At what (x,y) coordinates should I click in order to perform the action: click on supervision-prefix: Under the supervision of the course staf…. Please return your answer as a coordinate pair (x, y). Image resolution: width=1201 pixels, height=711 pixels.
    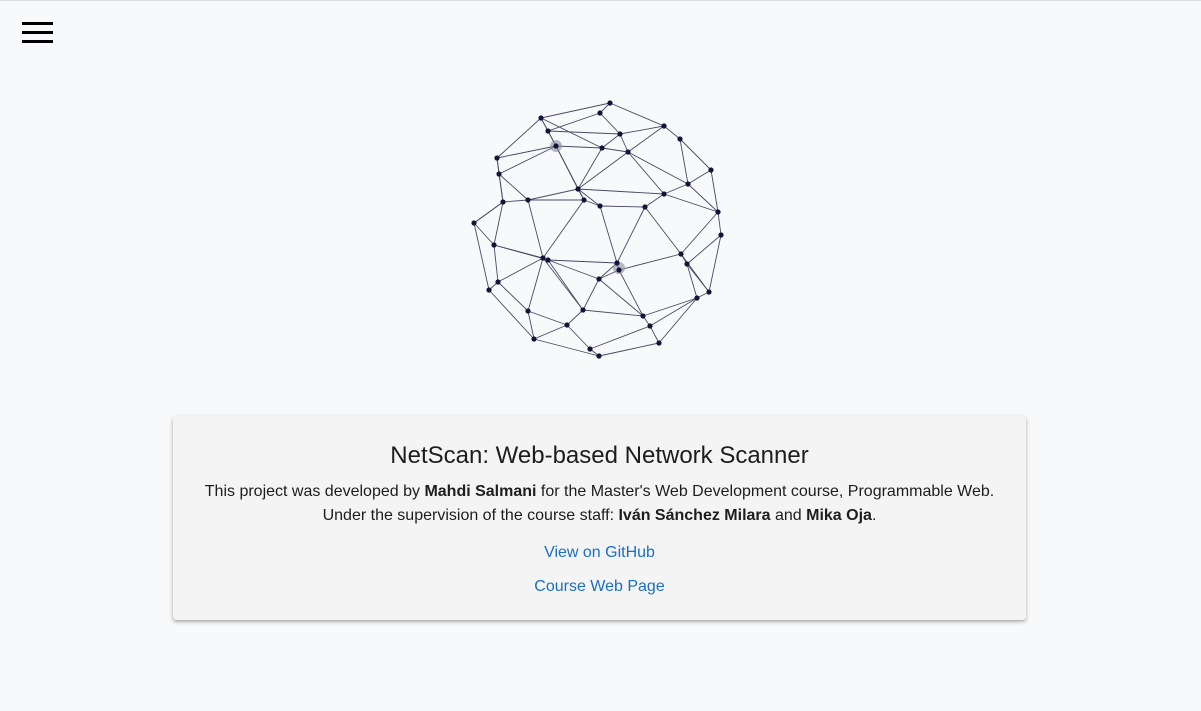
    Looking at the image, I should click on (470, 515).